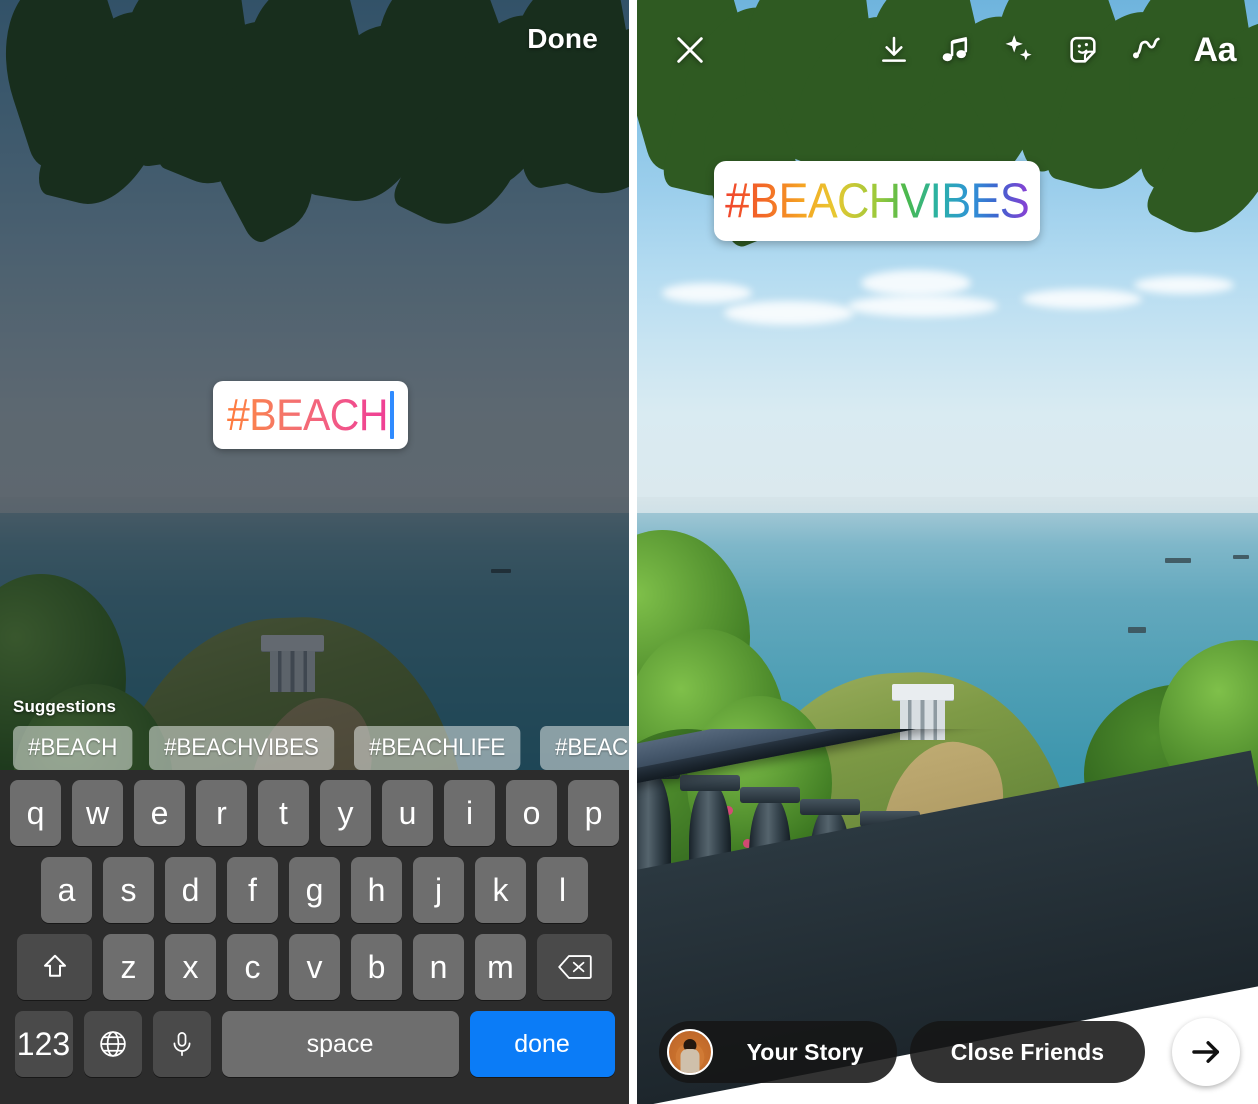 The height and width of the screenshot is (1104, 1258). What do you see at coordinates (128, 890) in the screenshot?
I see `key-s: s` at bounding box center [128, 890].